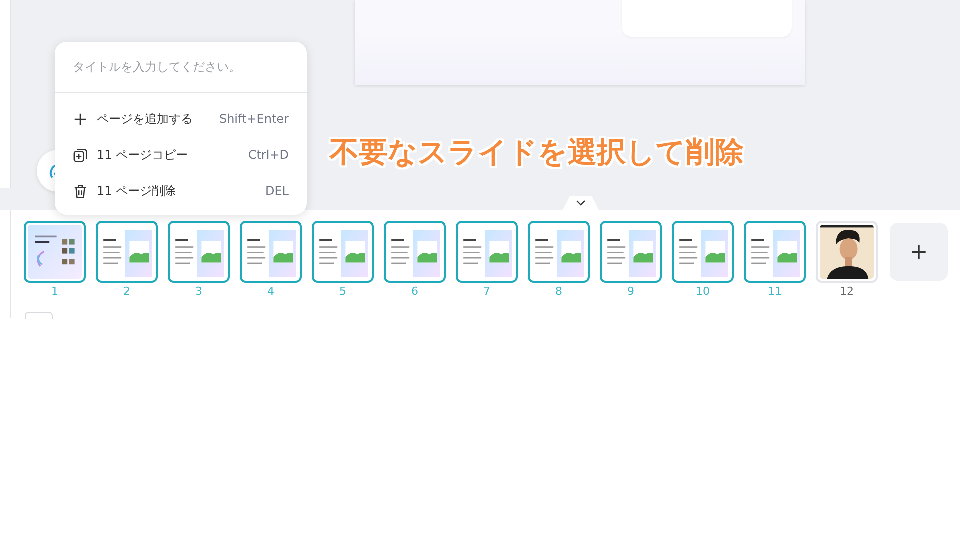  Describe the element at coordinates (343, 291) in the screenshot. I see `slide-number: 5` at that location.